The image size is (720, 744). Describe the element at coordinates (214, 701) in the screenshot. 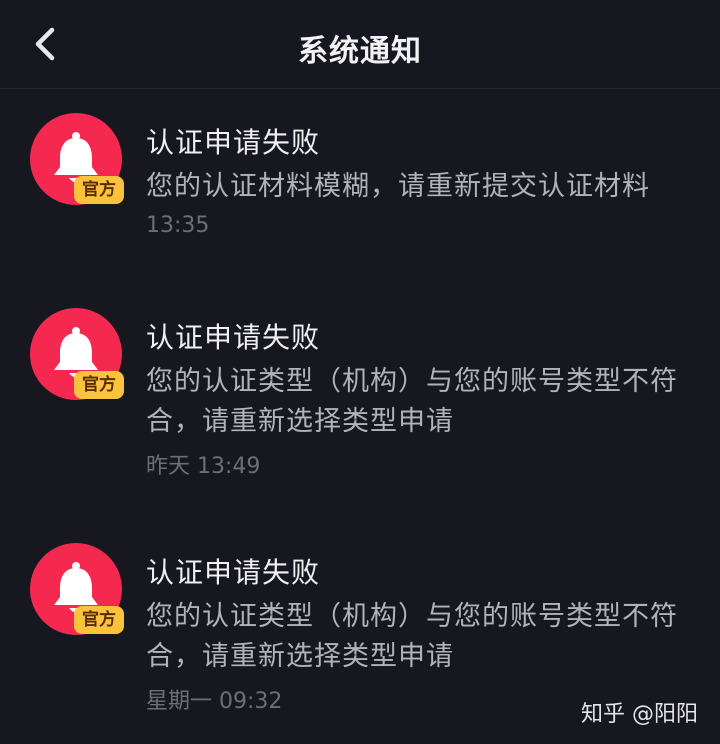

I see `notification-time: 星期一 09:32` at that location.